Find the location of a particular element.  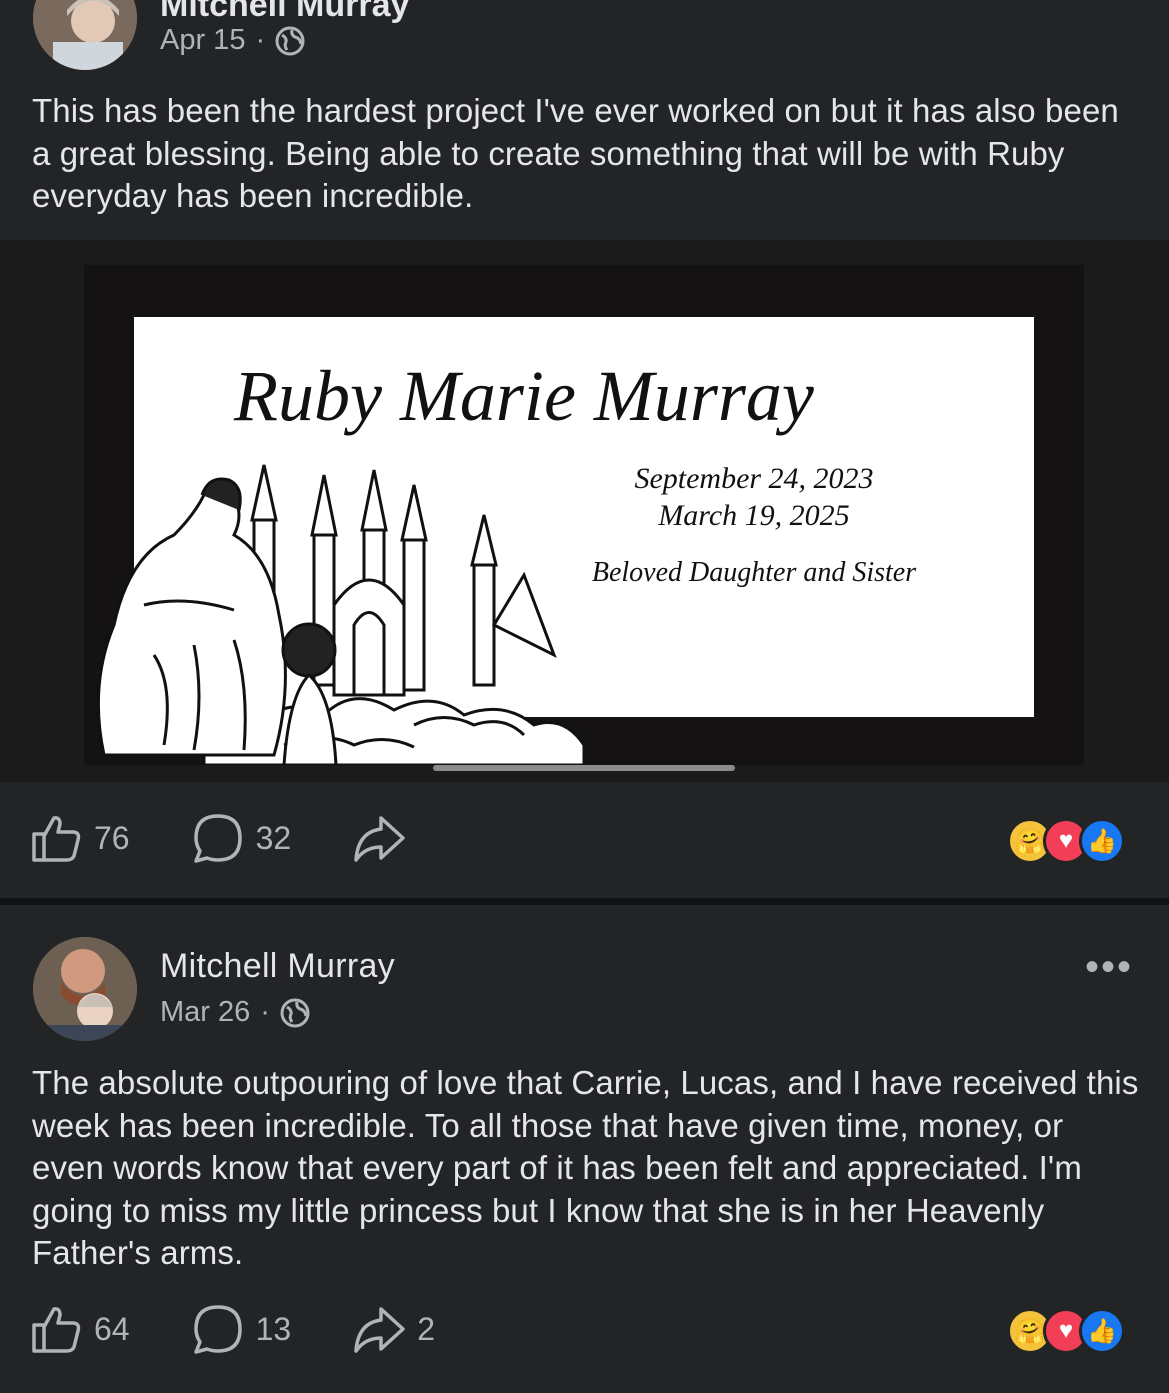

more-options-button: ••• is located at coordinates (1109, 967).